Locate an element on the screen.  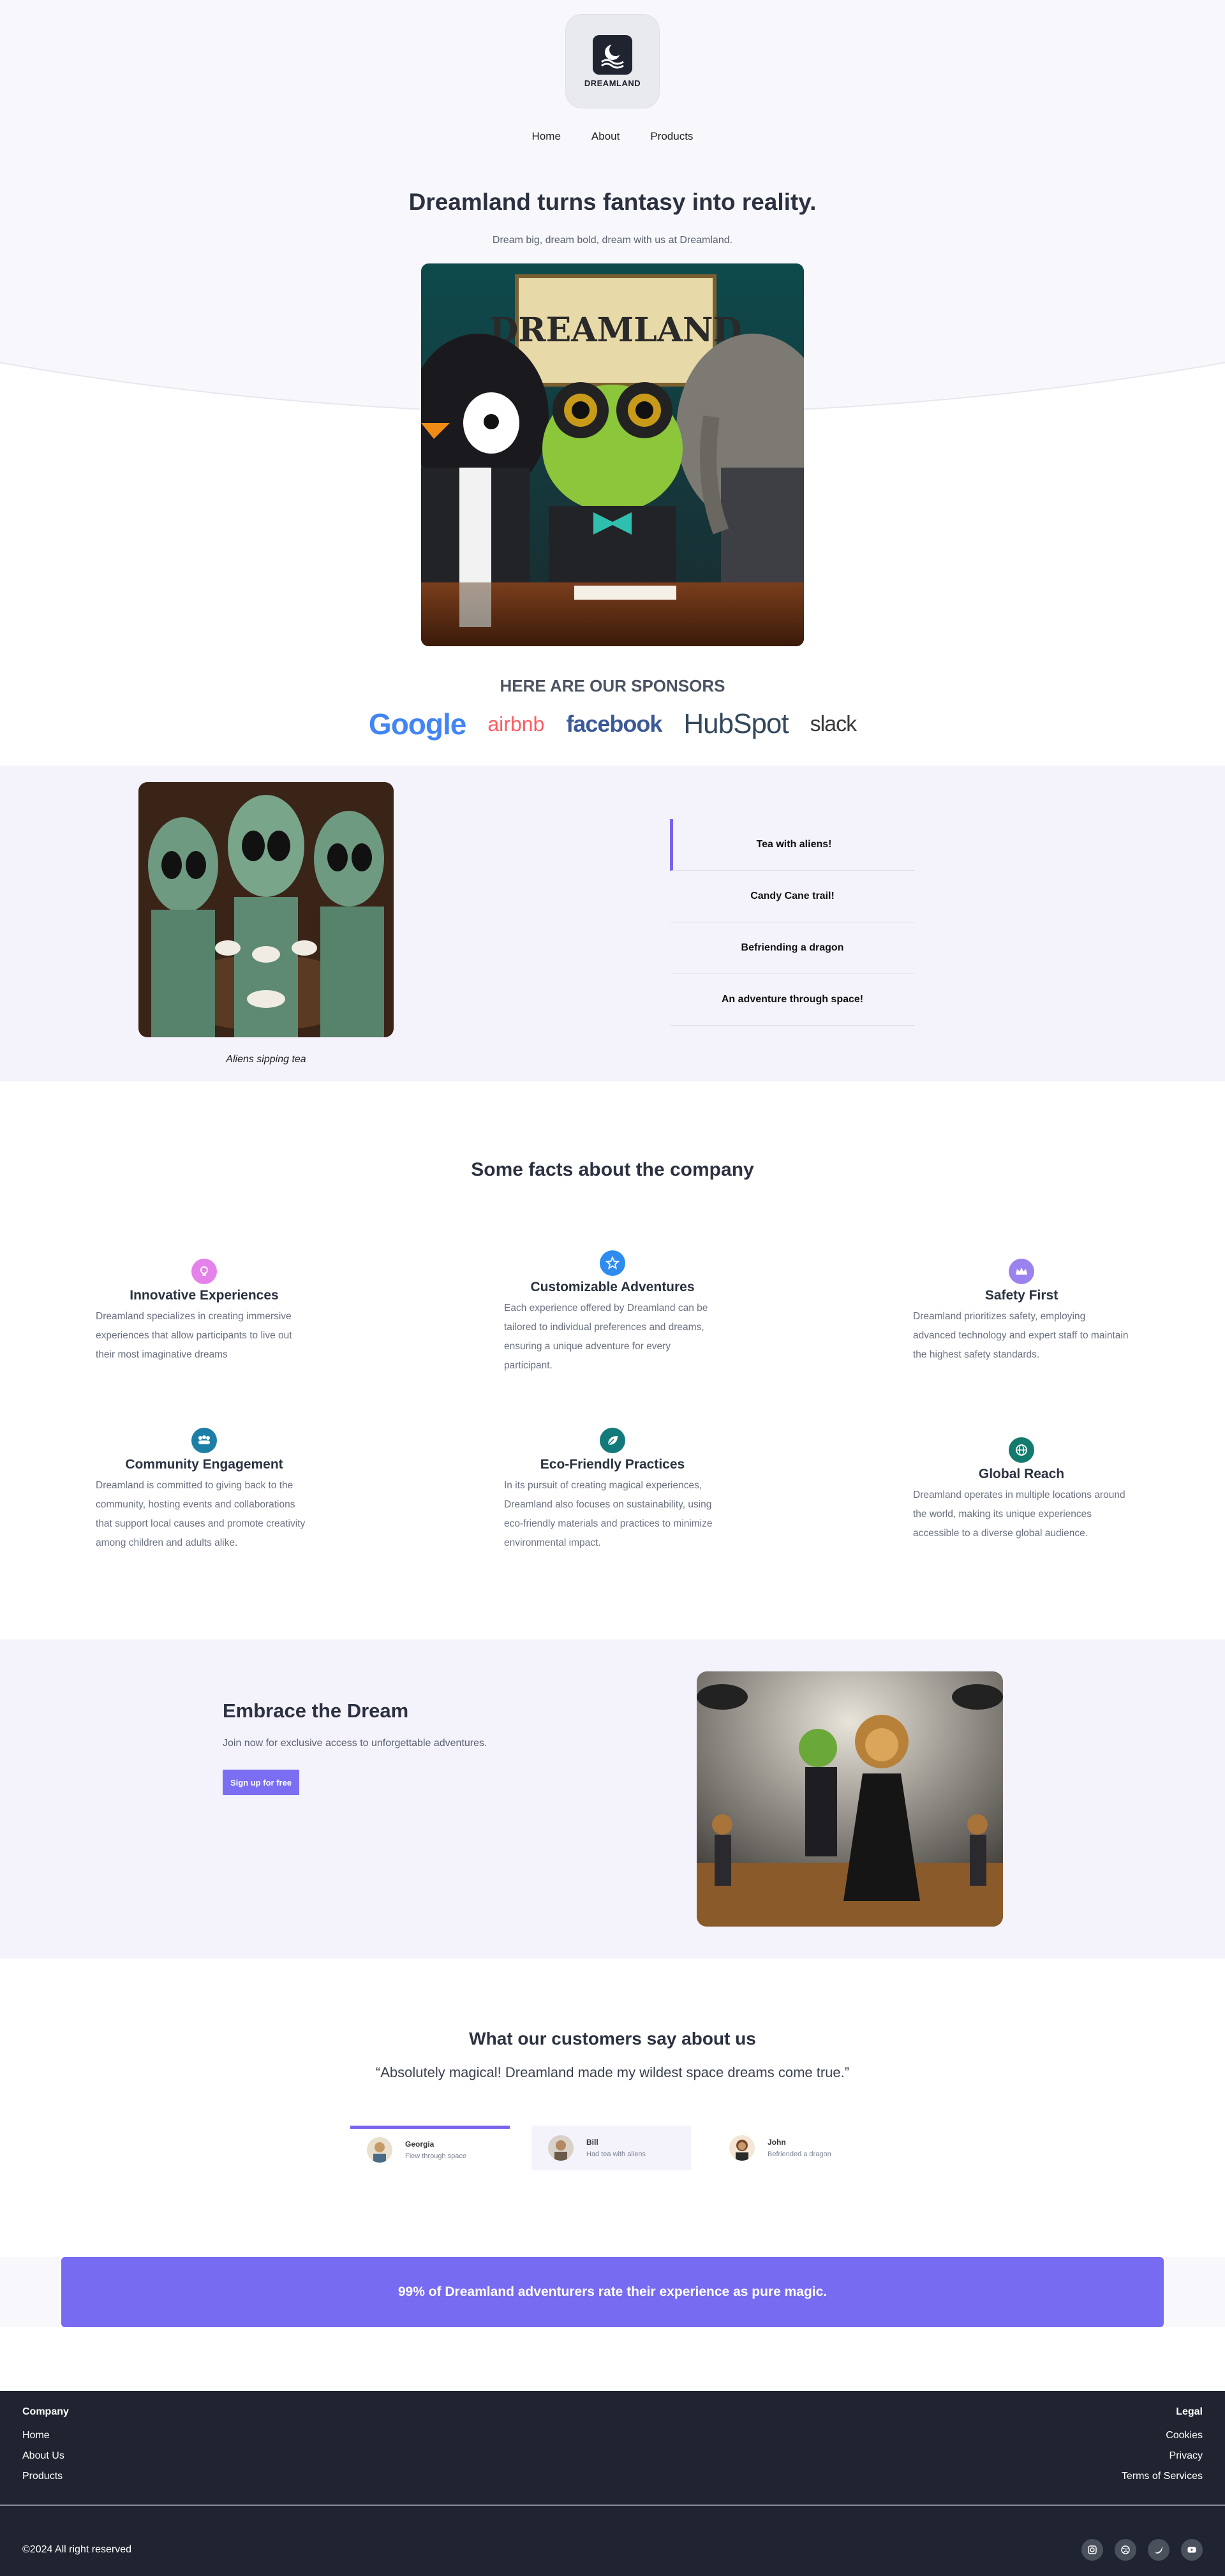
sponsor-logos: Google airbnb facebook HubSpot slack is located at coordinates (612, 724).